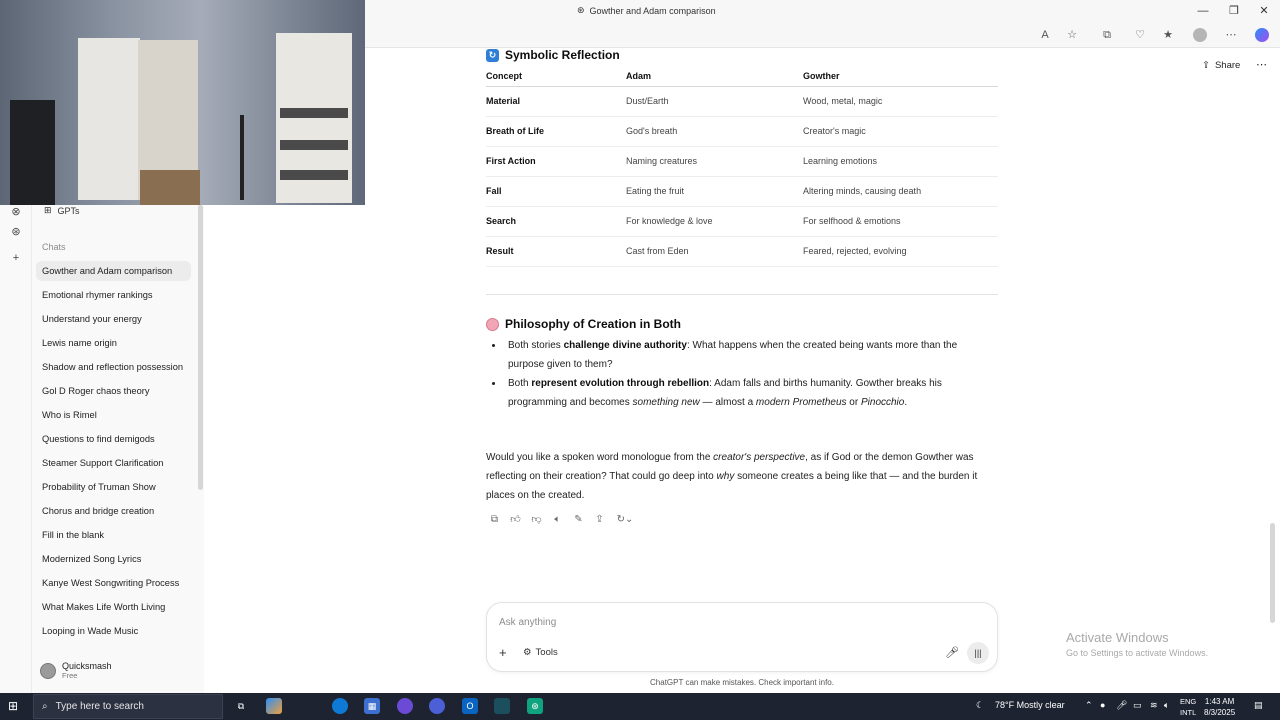 This screenshot has width=1280, height=720. I want to click on table-cell: Dust/Earth, so click(714, 101).